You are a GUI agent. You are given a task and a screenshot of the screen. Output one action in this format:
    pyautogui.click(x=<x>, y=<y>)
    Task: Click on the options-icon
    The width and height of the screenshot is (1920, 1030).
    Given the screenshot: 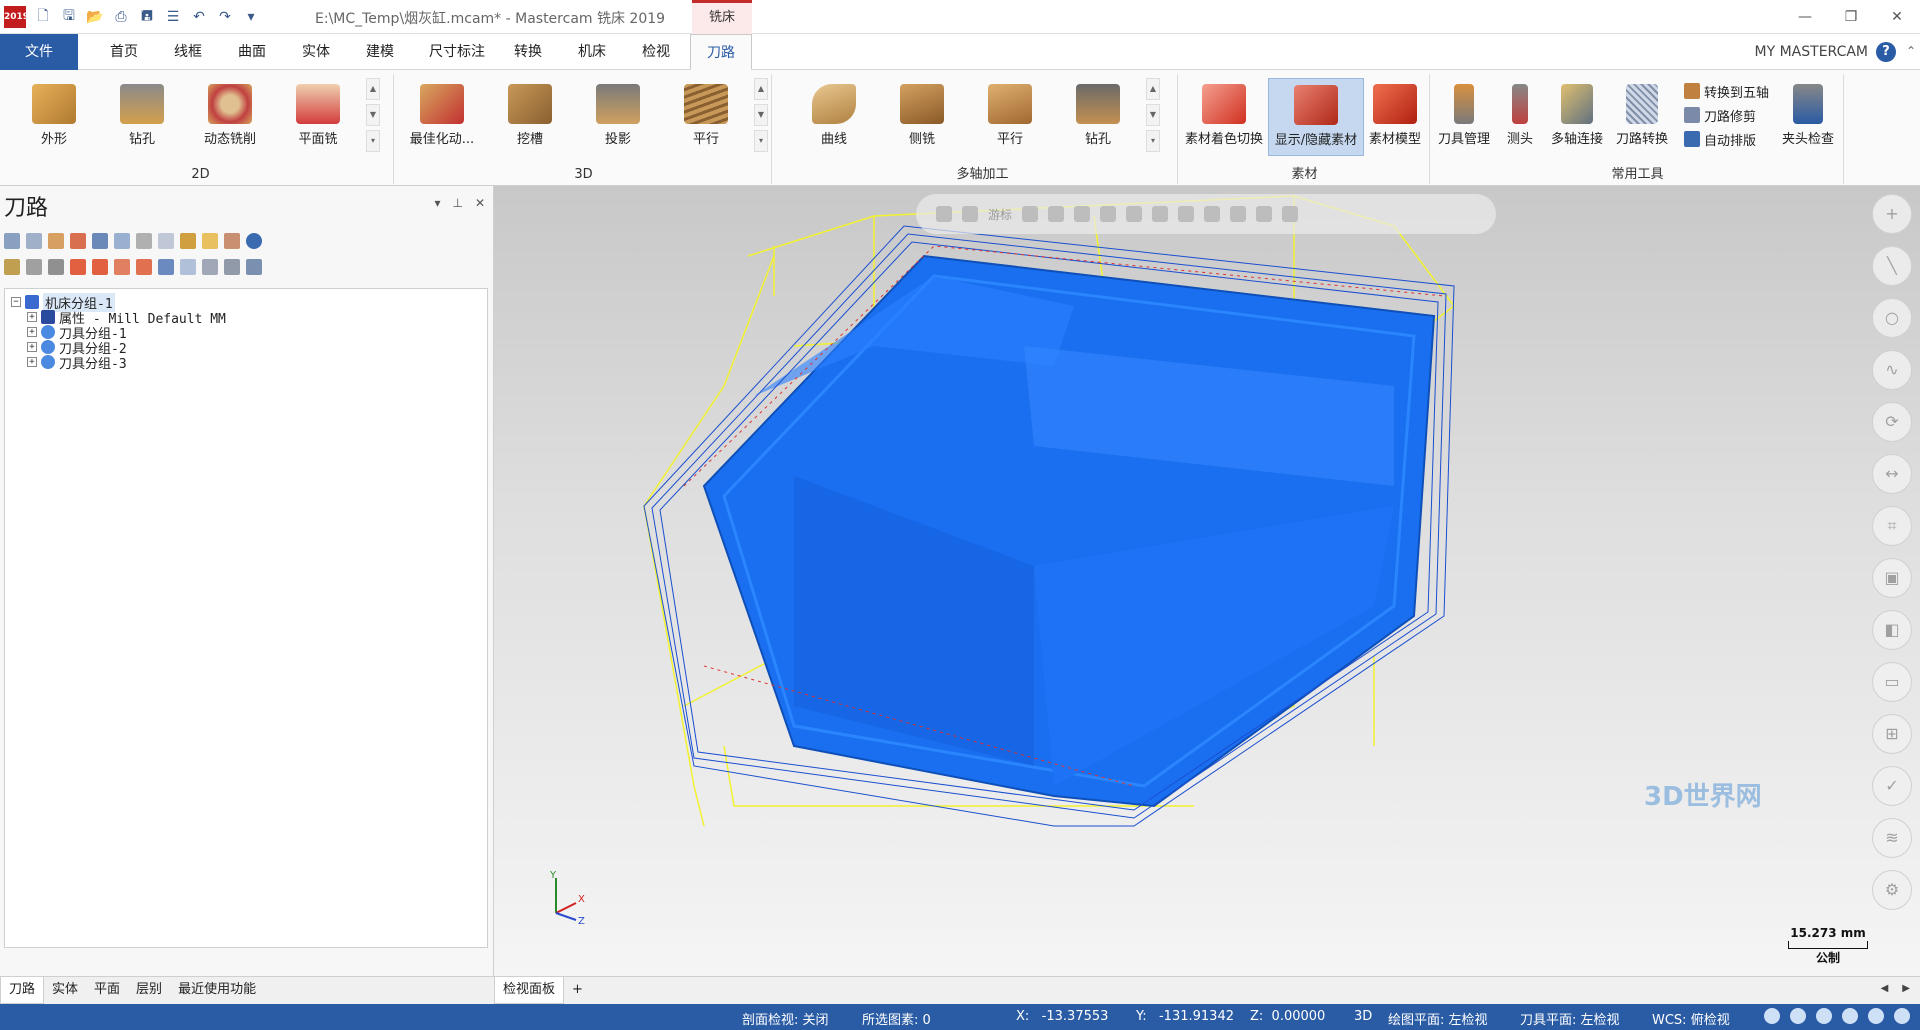 What is the action you would take?
    pyautogui.click(x=254, y=267)
    